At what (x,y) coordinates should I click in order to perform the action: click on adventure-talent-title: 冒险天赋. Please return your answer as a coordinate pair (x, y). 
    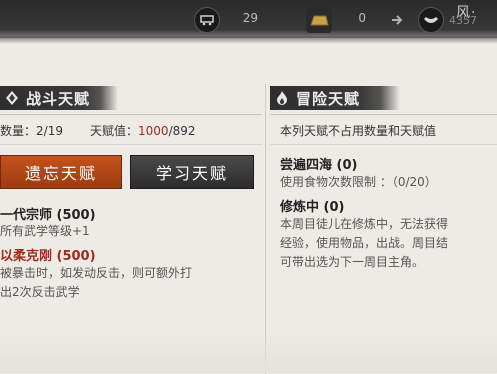
    Looking at the image, I should click on (328, 98).